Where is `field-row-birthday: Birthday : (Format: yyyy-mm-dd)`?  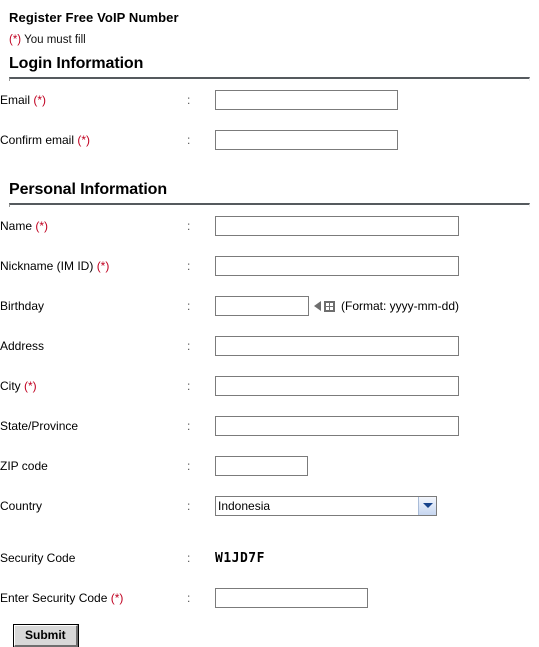
field-row-birthday: Birthday : (Format: yyyy-mm-dd) is located at coordinates (269, 306).